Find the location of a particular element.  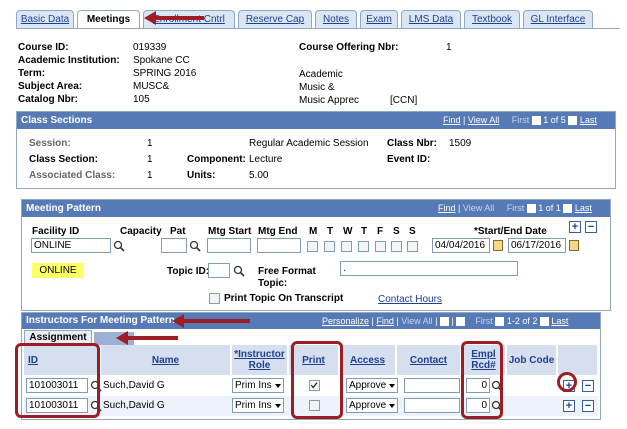

col-name: Name is located at coordinates (166, 360).